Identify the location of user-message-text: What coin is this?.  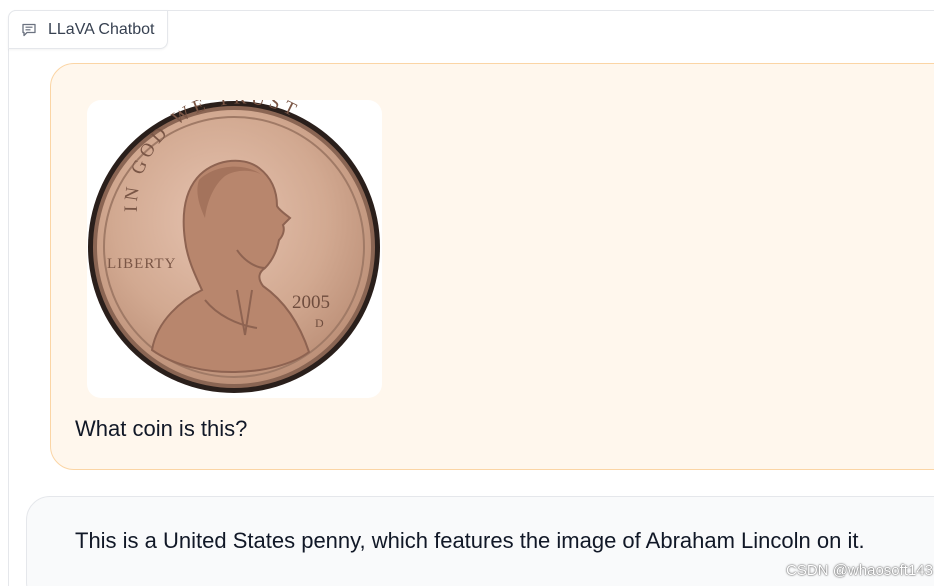
(161, 428).